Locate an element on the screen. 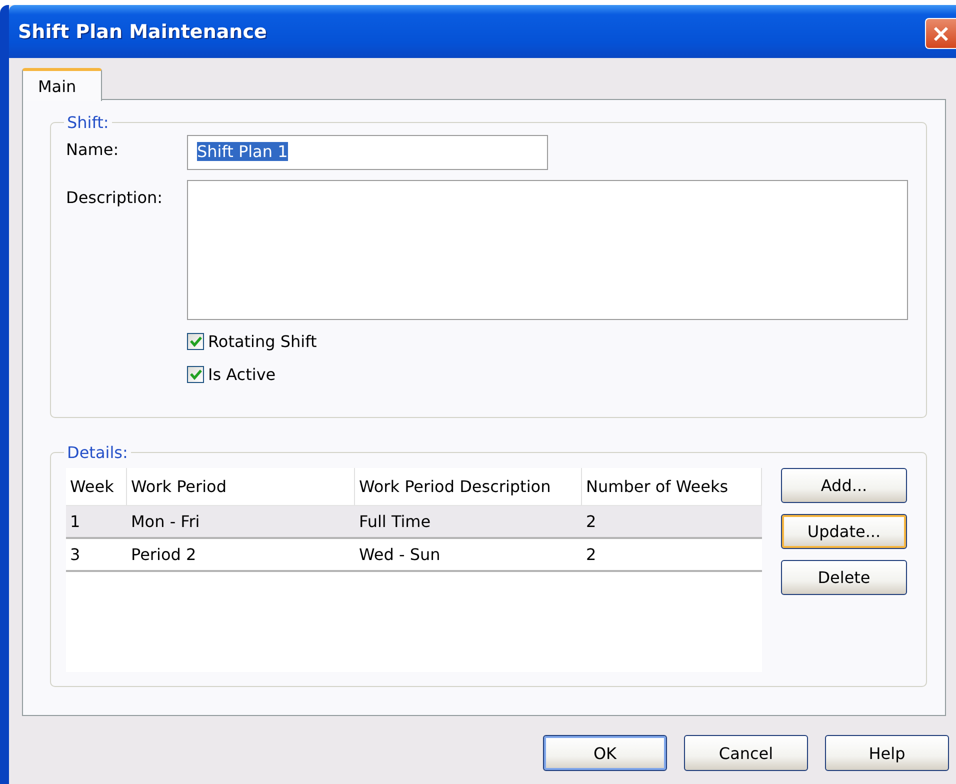  table-cell-text: Full Time is located at coordinates (395, 521).